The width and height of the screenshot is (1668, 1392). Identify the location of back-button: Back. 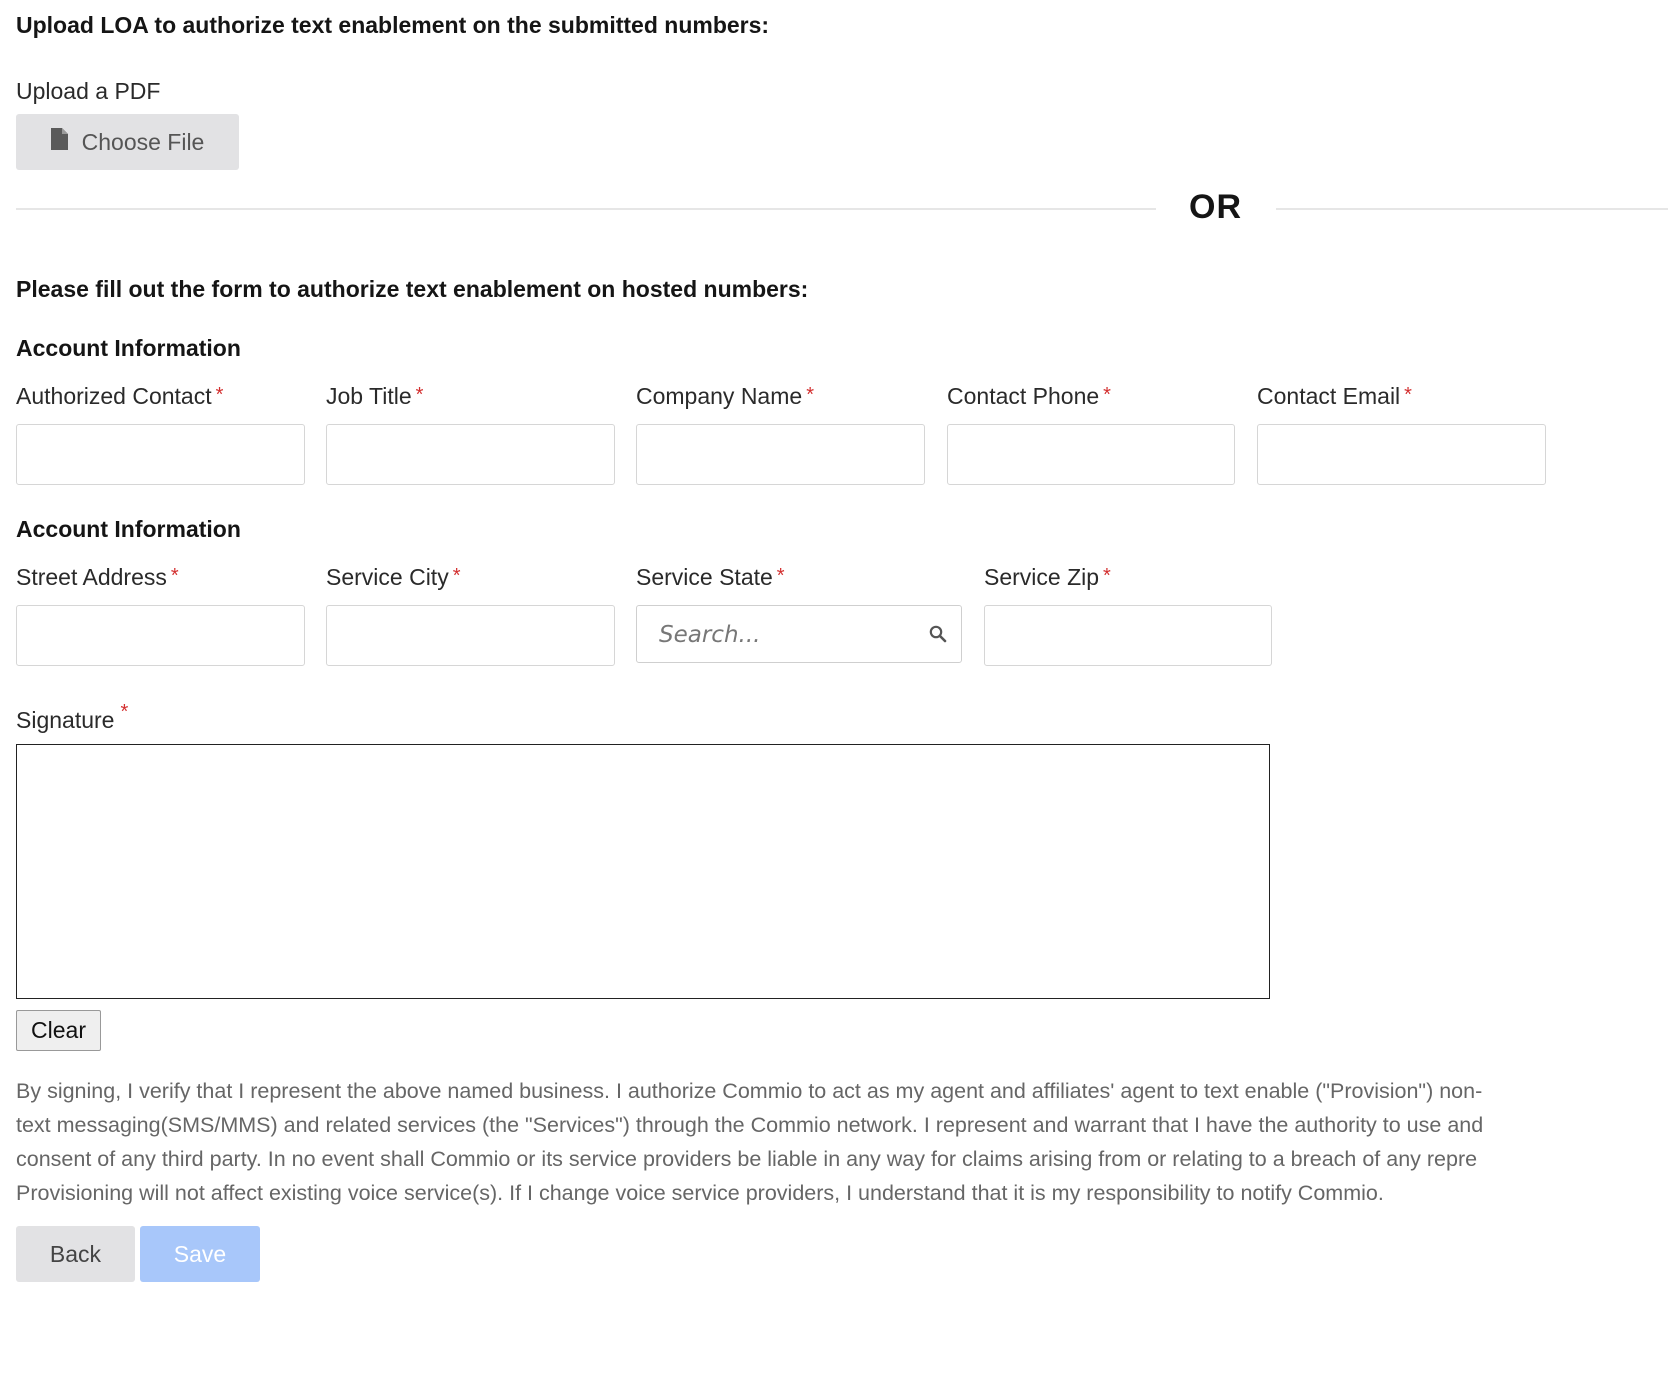
(75, 1254).